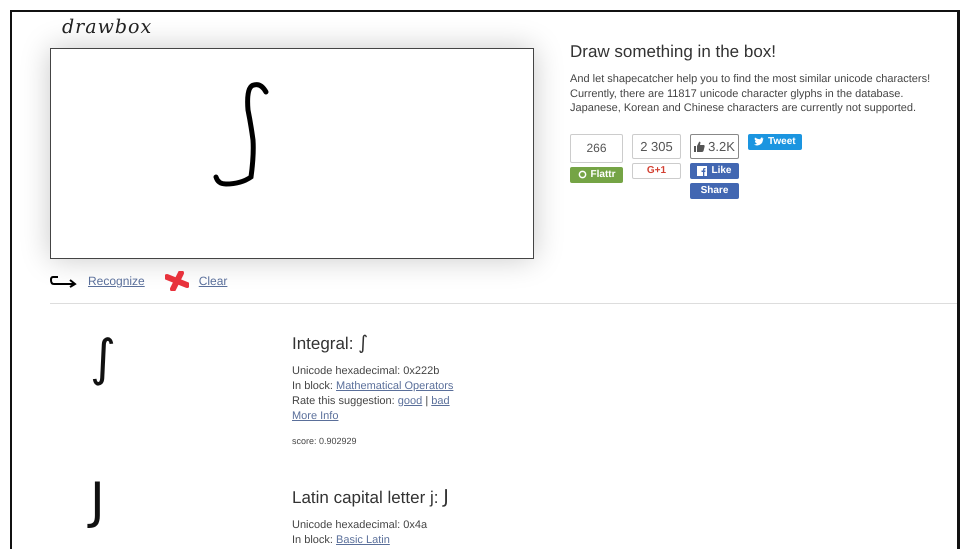 The height and width of the screenshot is (549, 960). Describe the element at coordinates (596, 148) in the screenshot. I see `count-text: 266` at that location.